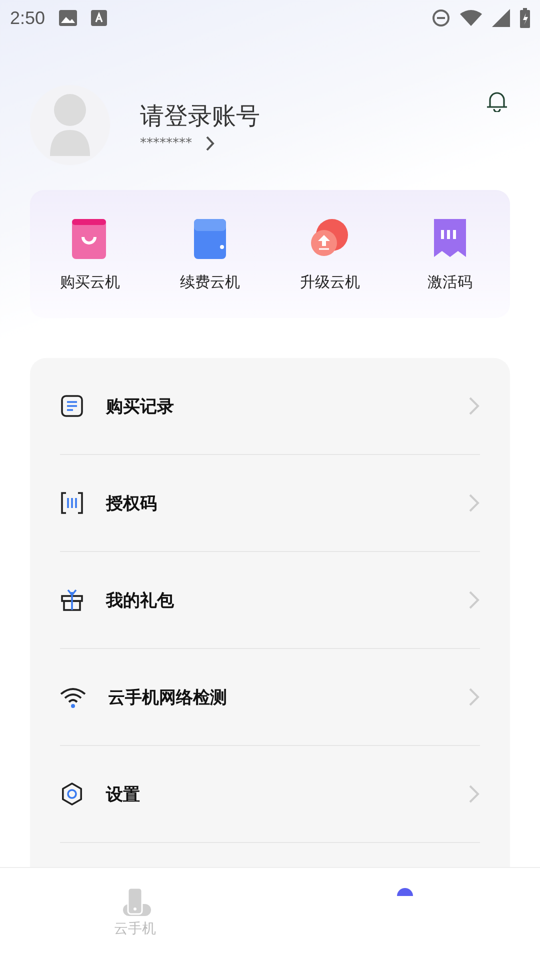 The image size is (540, 960). I want to click on status-time: 2:50, so click(28, 18).